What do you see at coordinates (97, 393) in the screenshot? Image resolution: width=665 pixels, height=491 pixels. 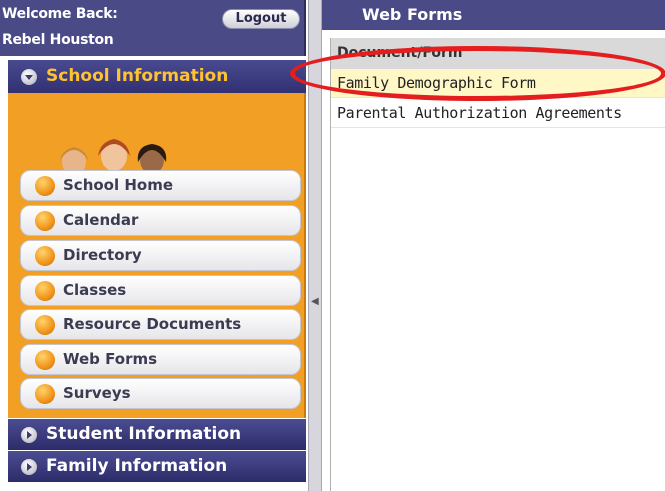 I see `nav-label: Surveys` at bounding box center [97, 393].